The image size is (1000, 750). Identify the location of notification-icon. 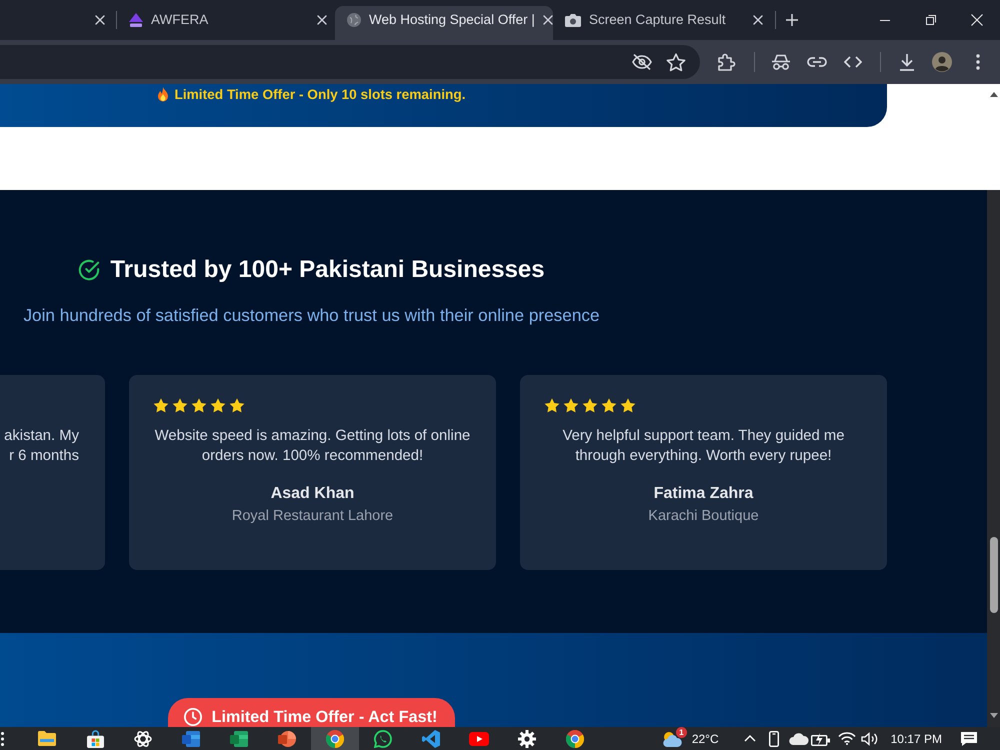
(969, 738).